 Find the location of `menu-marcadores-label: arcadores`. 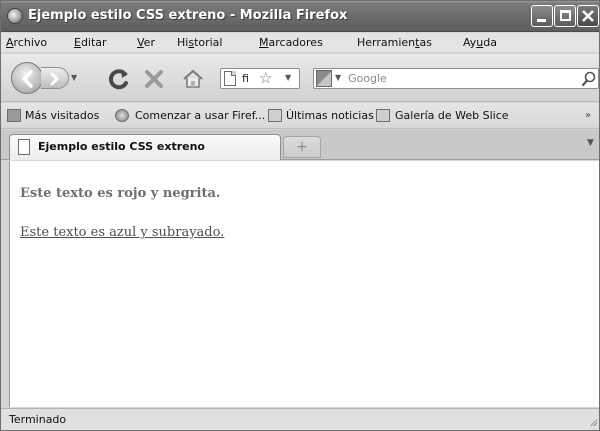

menu-marcadores-label: arcadores is located at coordinates (295, 42).